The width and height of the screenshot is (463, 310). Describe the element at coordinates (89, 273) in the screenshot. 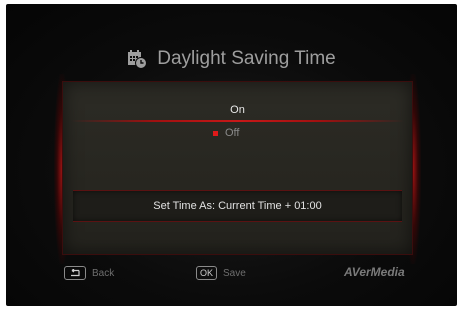

I see `back-hint: Back` at that location.